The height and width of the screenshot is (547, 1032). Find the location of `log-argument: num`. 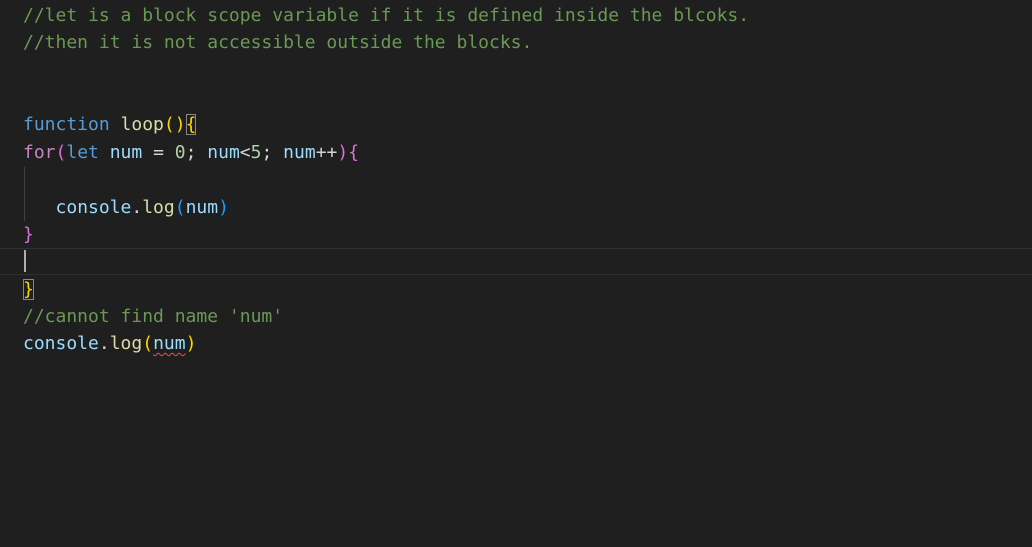

log-argument: num is located at coordinates (202, 207).